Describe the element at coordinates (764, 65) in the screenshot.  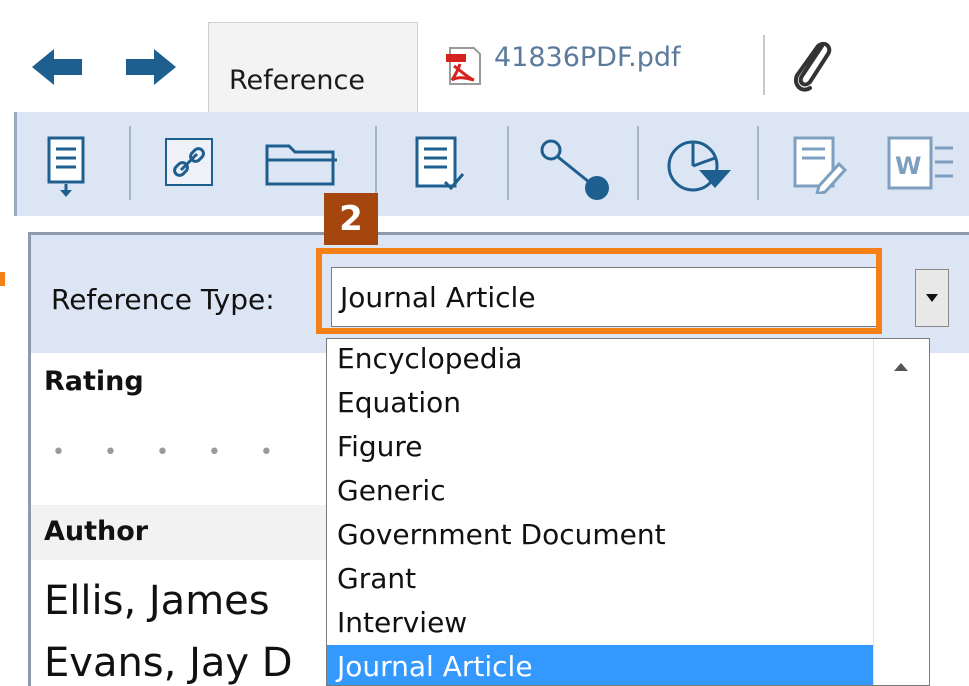
I see `tab-divider` at that location.